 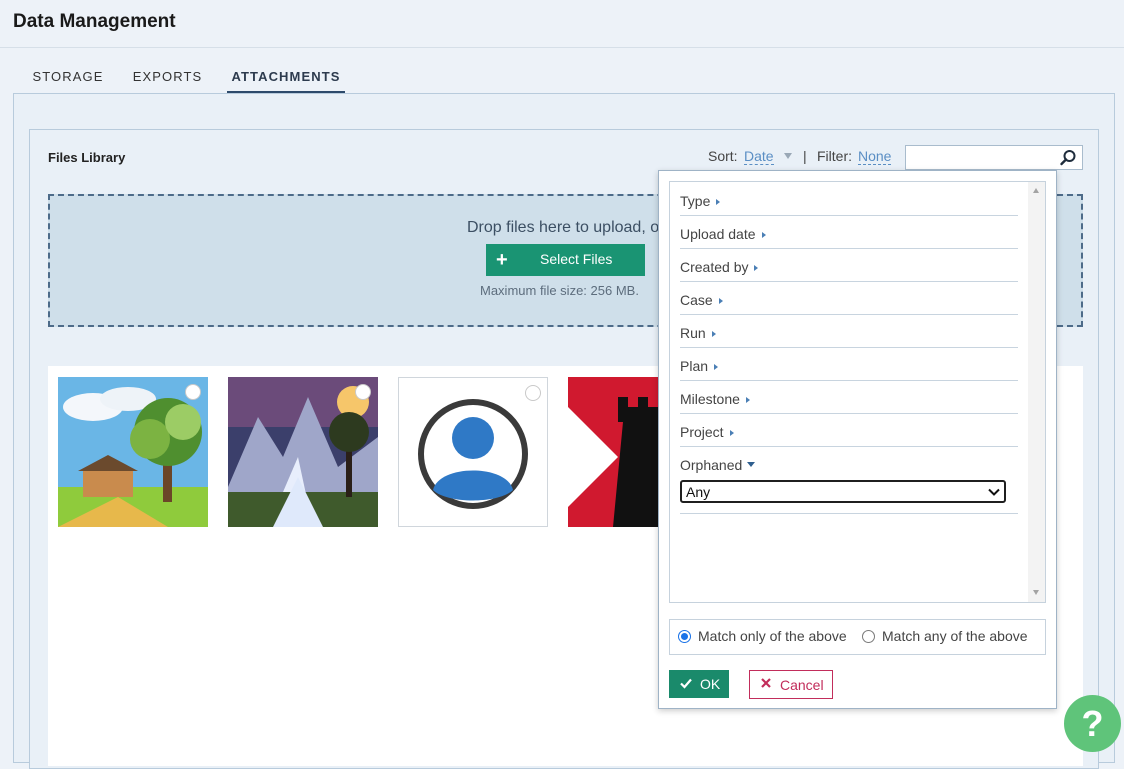 What do you see at coordinates (994, 157) in the screenshot?
I see `search-input` at bounding box center [994, 157].